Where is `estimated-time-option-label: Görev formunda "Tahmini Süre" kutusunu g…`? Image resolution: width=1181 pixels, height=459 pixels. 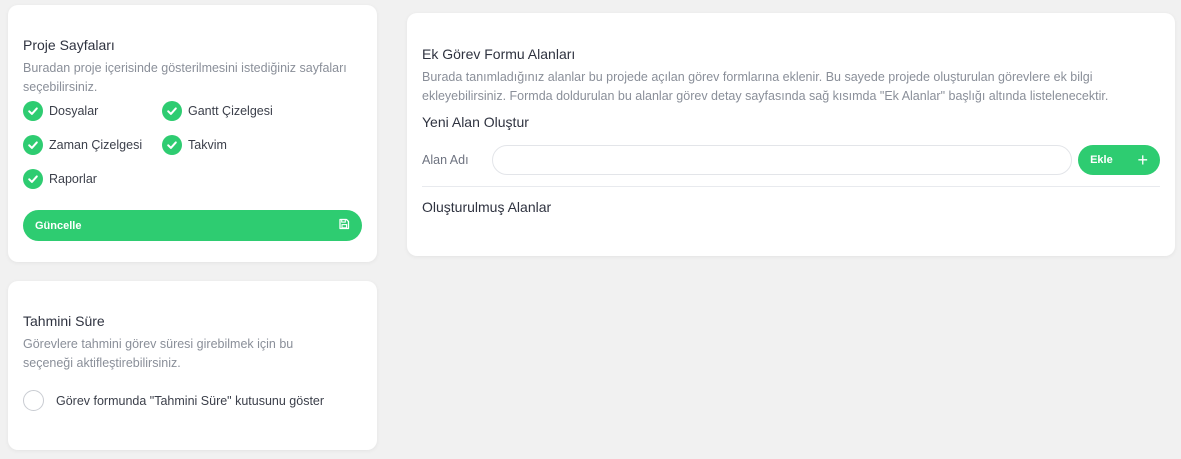
estimated-time-option-label: Görev formunda "Tahmini Süre" kutusunu g… is located at coordinates (190, 400).